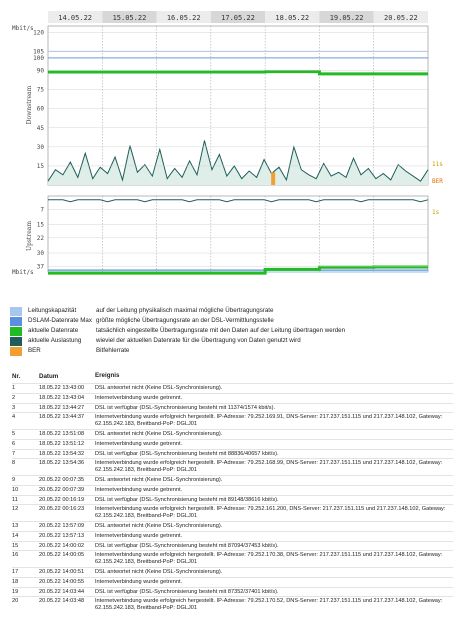 This screenshot has width=463, height=620. What do you see at coordinates (15, 489) in the screenshot?
I see `event-nr: 10` at bounding box center [15, 489].